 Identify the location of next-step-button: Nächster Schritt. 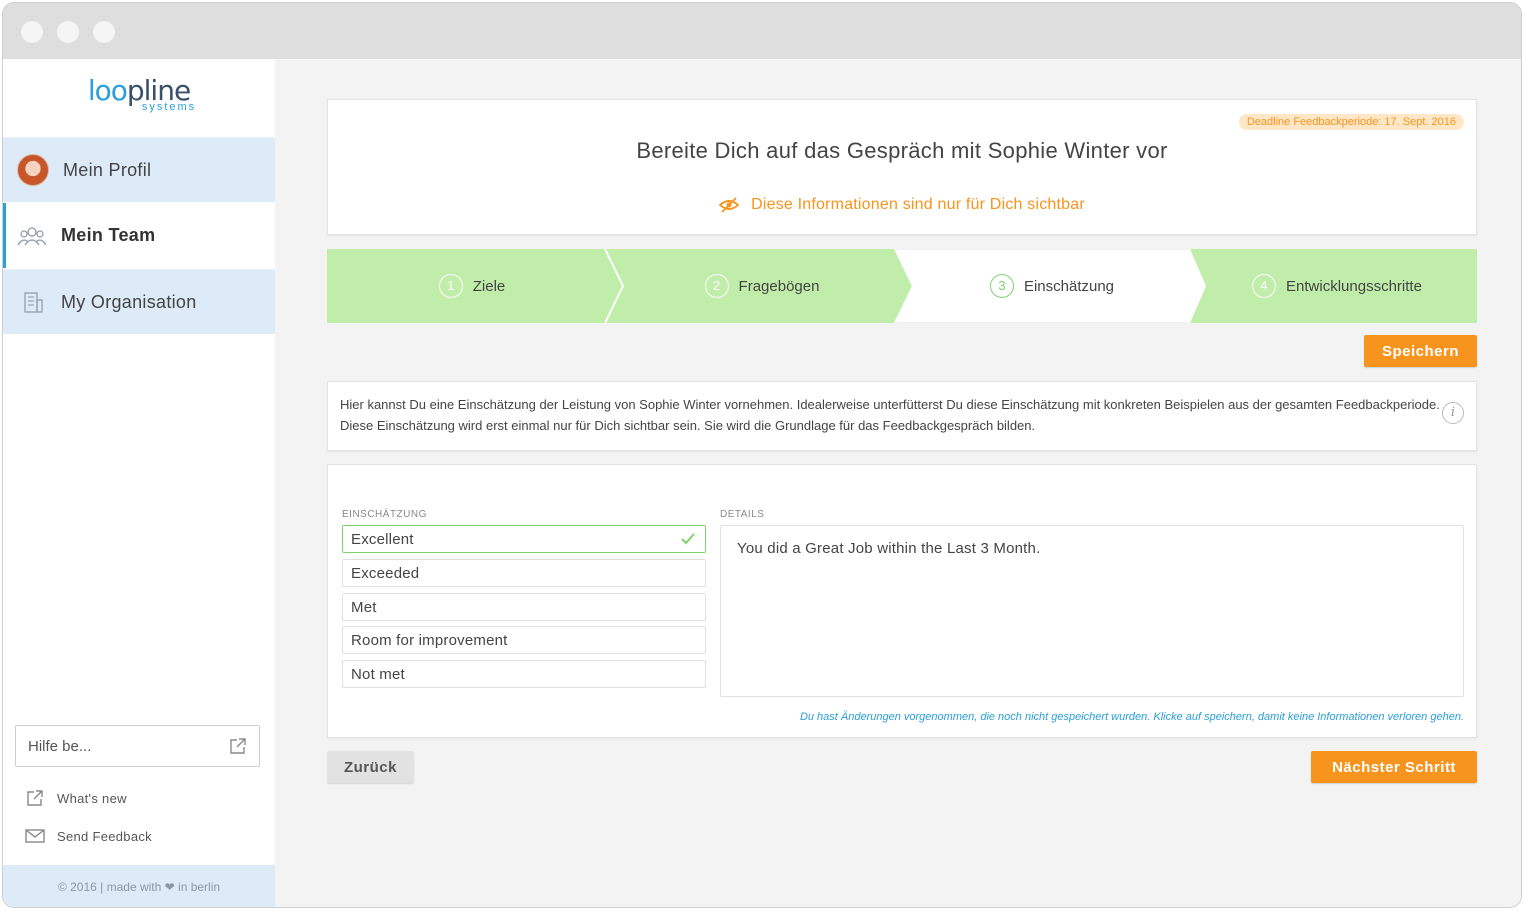
(1394, 767).